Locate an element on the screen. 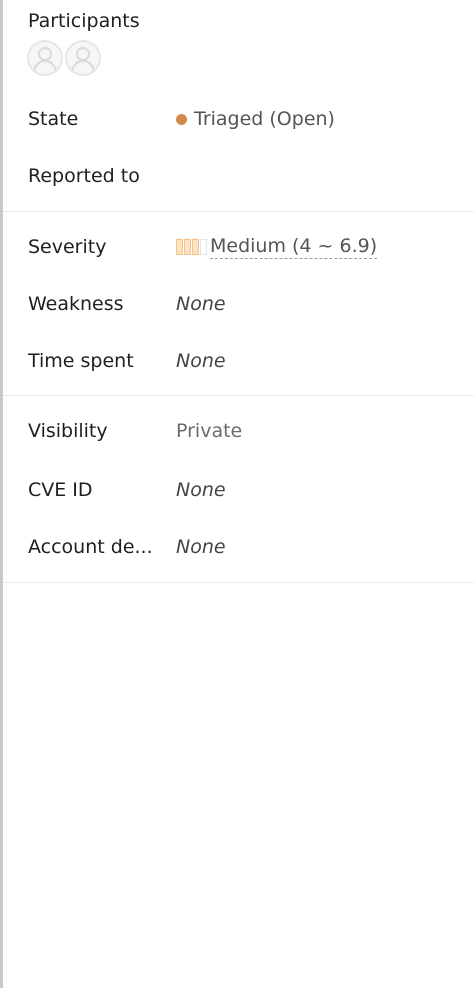  participants-avatars is located at coordinates (64, 58).